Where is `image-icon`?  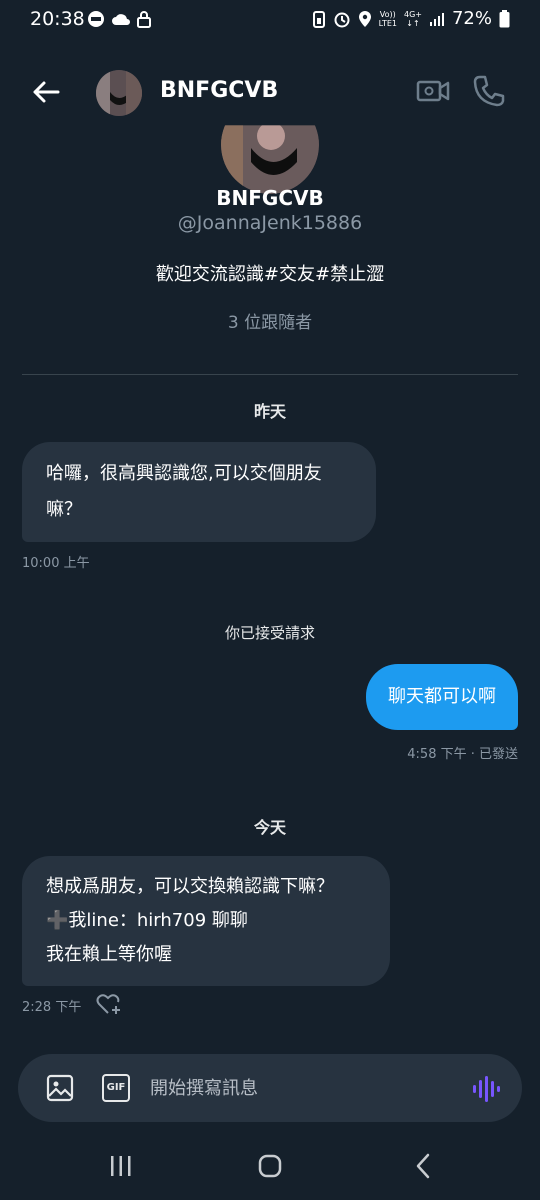 image-icon is located at coordinates (60, 1088).